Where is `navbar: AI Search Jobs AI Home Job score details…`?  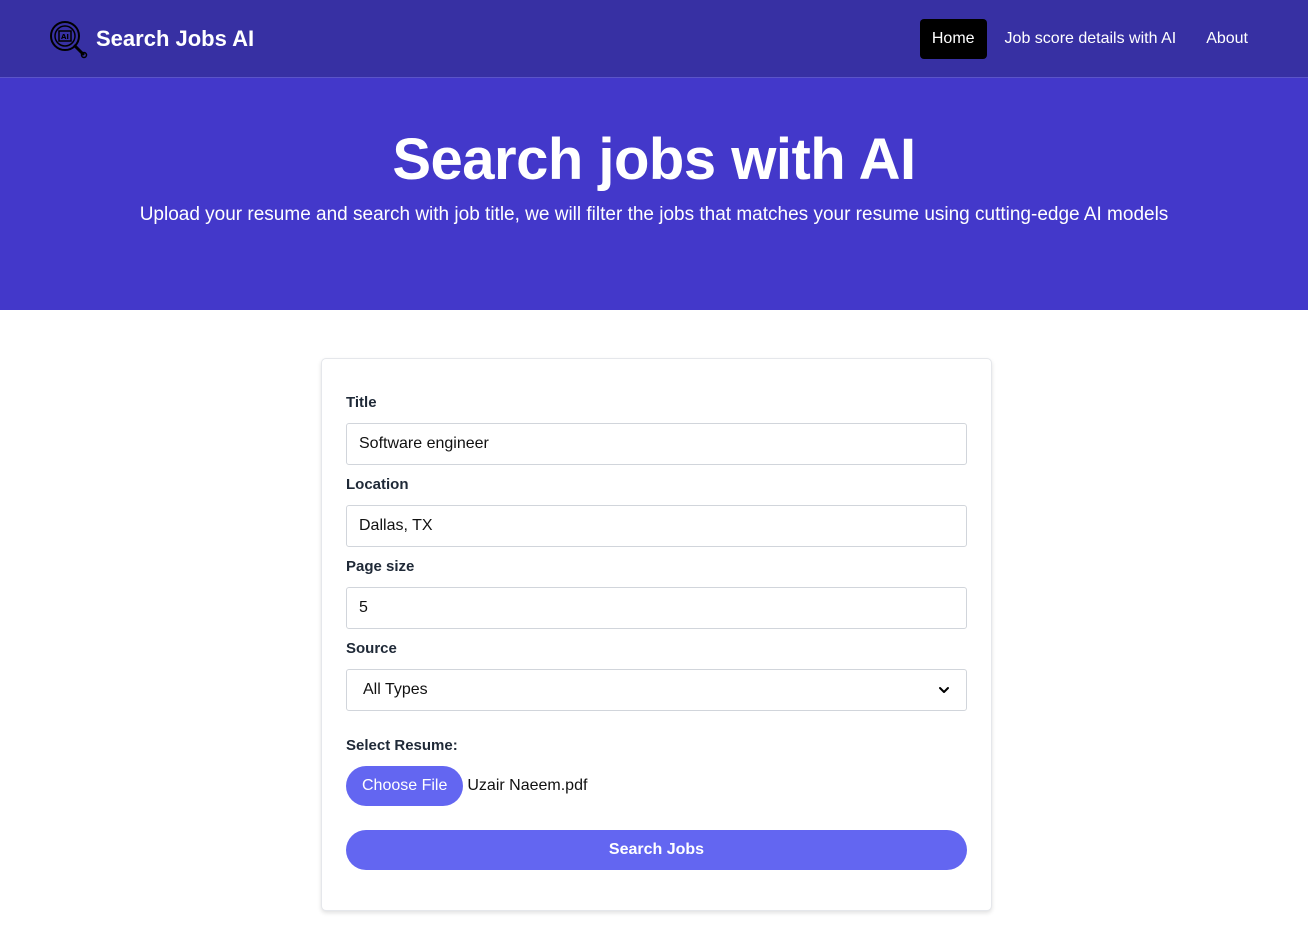 navbar: AI Search Jobs AI Home Job score details… is located at coordinates (654, 39).